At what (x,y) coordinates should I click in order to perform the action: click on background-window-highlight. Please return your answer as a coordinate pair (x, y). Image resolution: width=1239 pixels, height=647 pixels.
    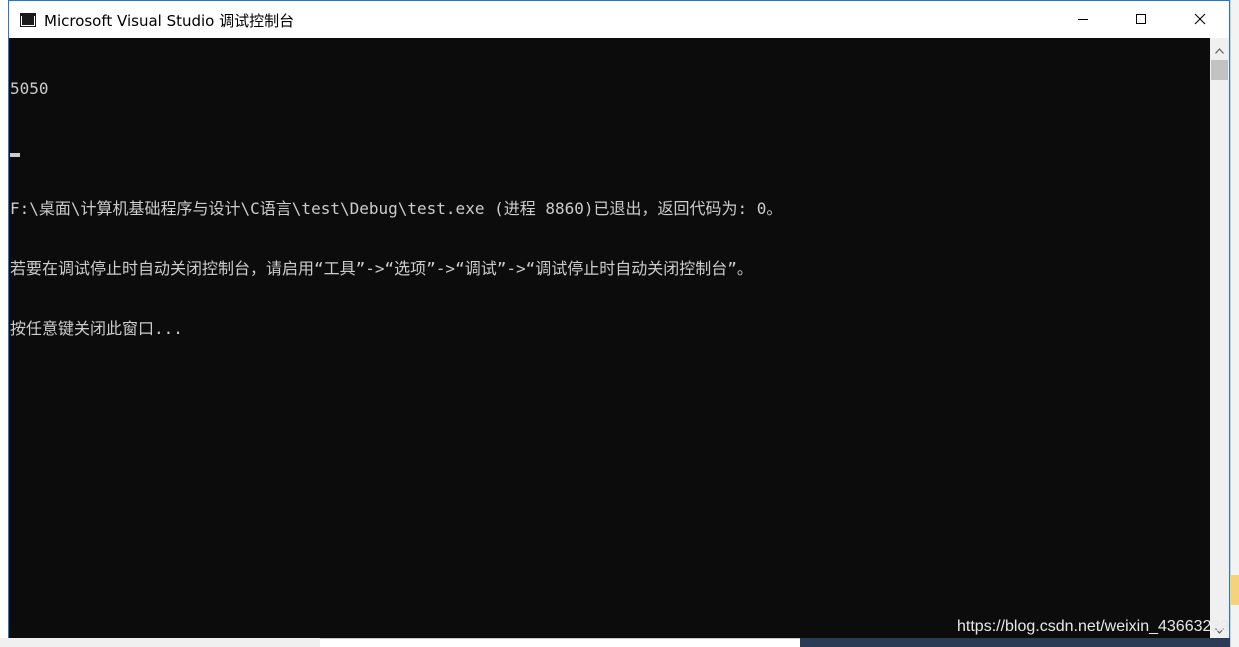
    Looking at the image, I should click on (1234, 590).